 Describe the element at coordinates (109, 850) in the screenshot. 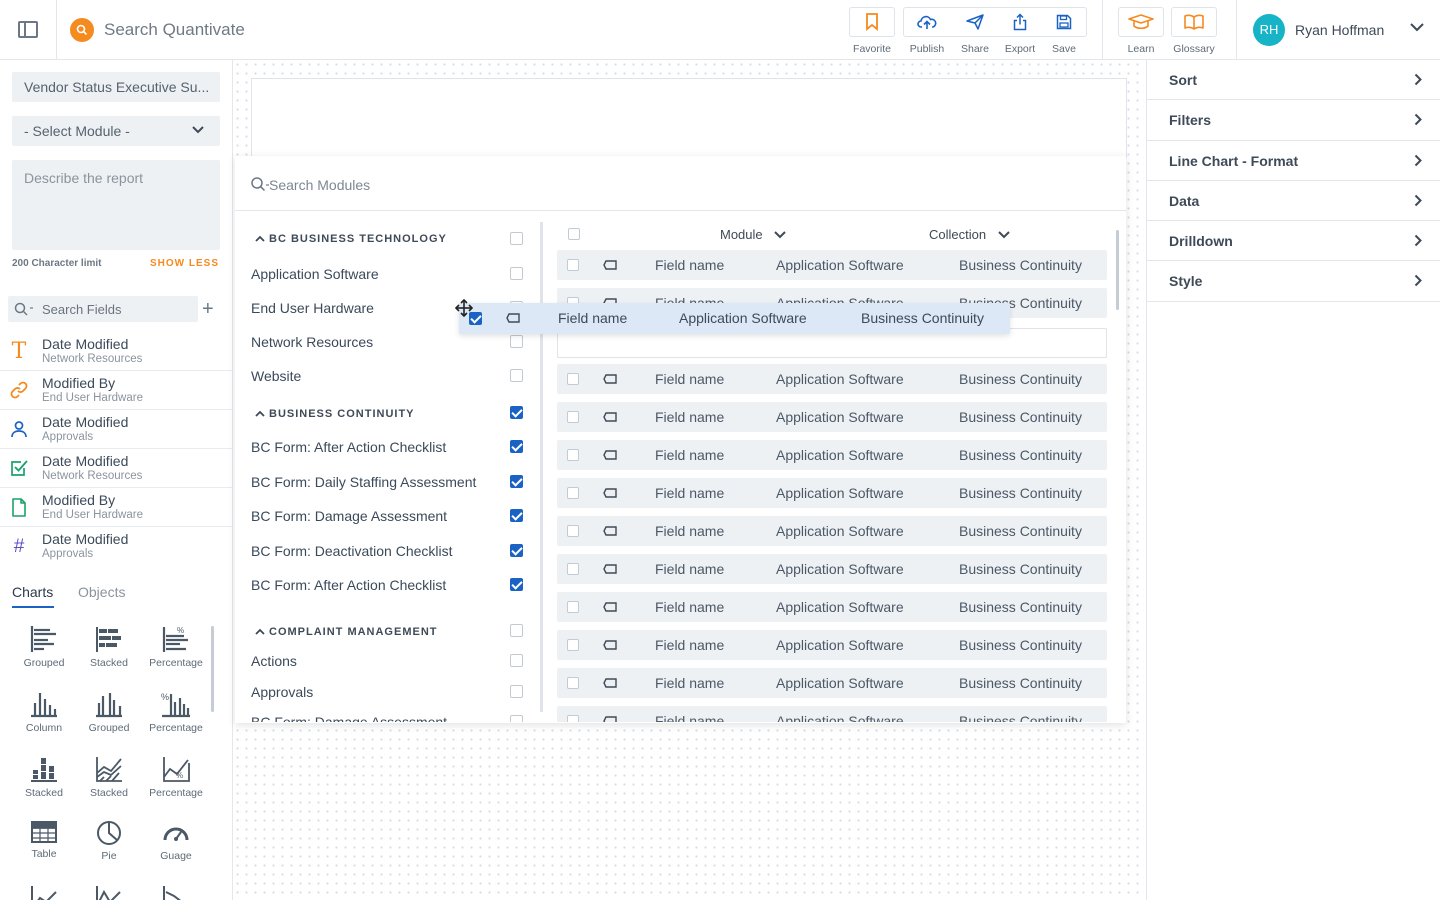

I see `chart-type-pie: Pie` at that location.